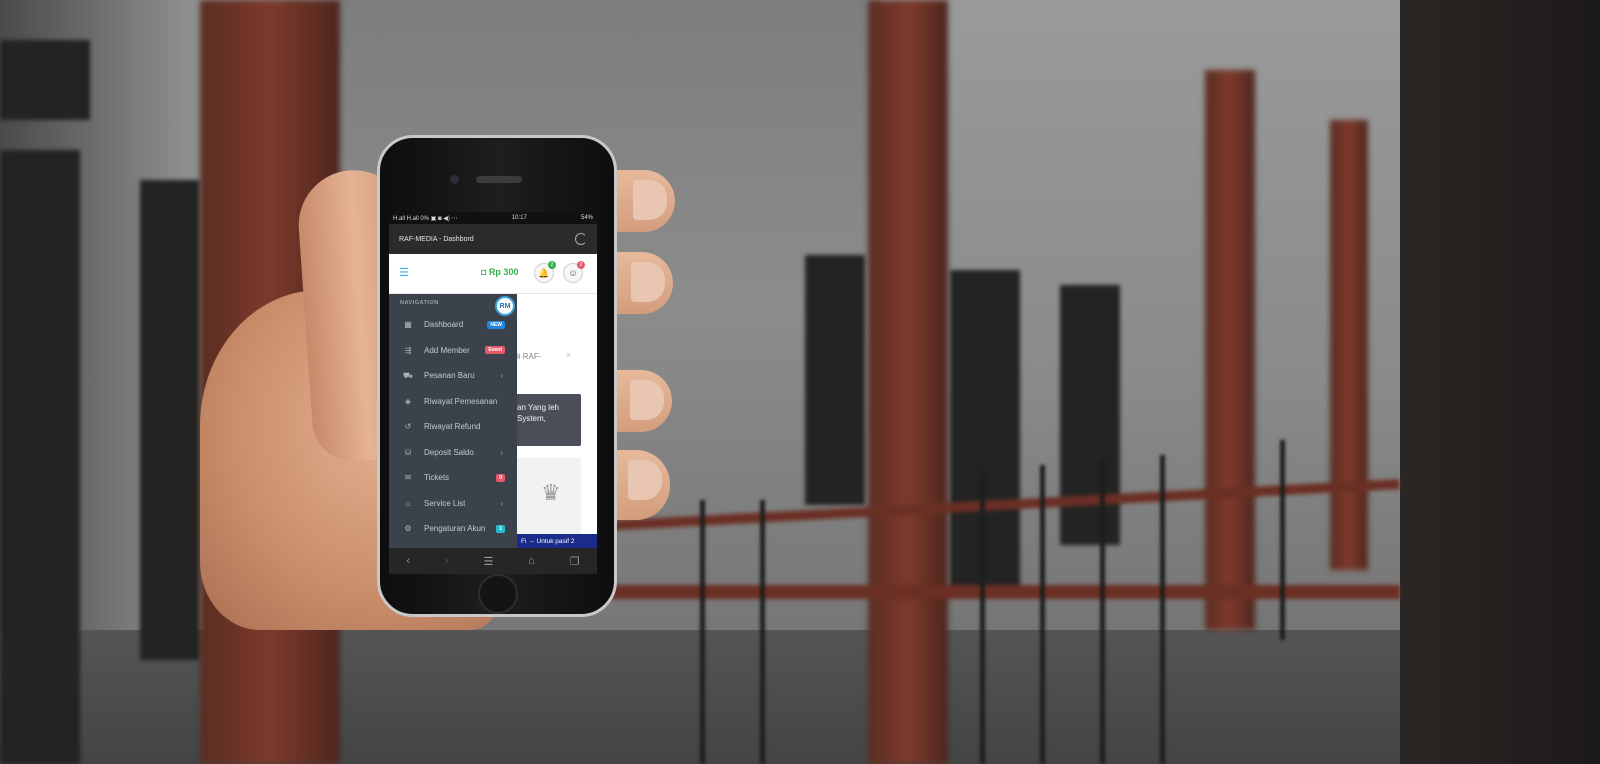 The width and height of the screenshot is (1600, 764). I want to click on browser-page-title: RAF-MEDIA - Dashbord, so click(436, 239).